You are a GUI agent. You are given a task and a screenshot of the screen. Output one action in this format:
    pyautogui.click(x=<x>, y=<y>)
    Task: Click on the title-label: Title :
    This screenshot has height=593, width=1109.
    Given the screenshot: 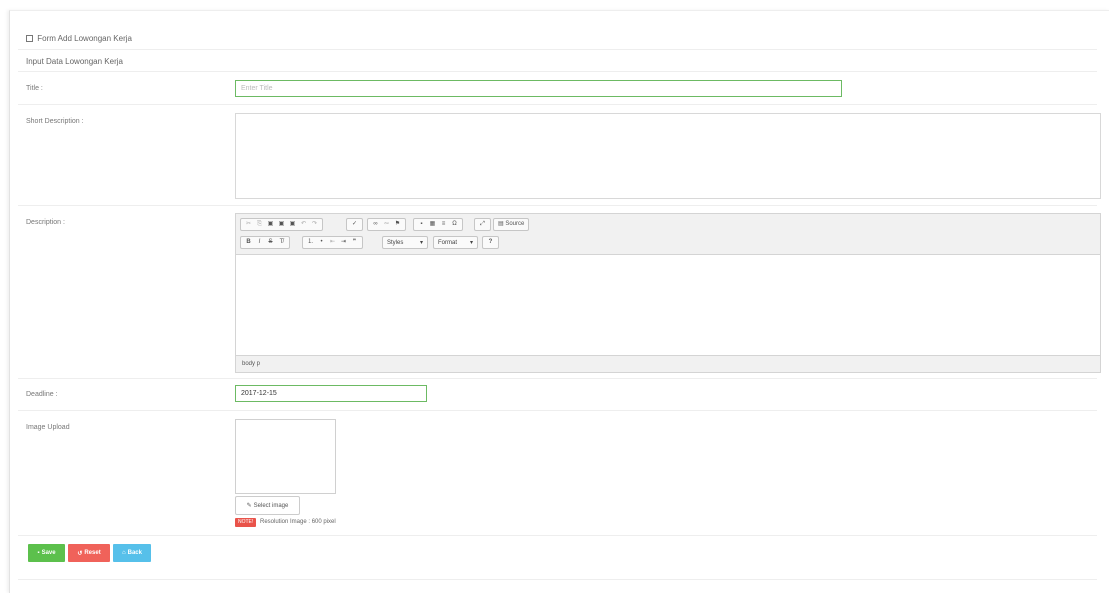 What is the action you would take?
    pyautogui.click(x=34, y=88)
    